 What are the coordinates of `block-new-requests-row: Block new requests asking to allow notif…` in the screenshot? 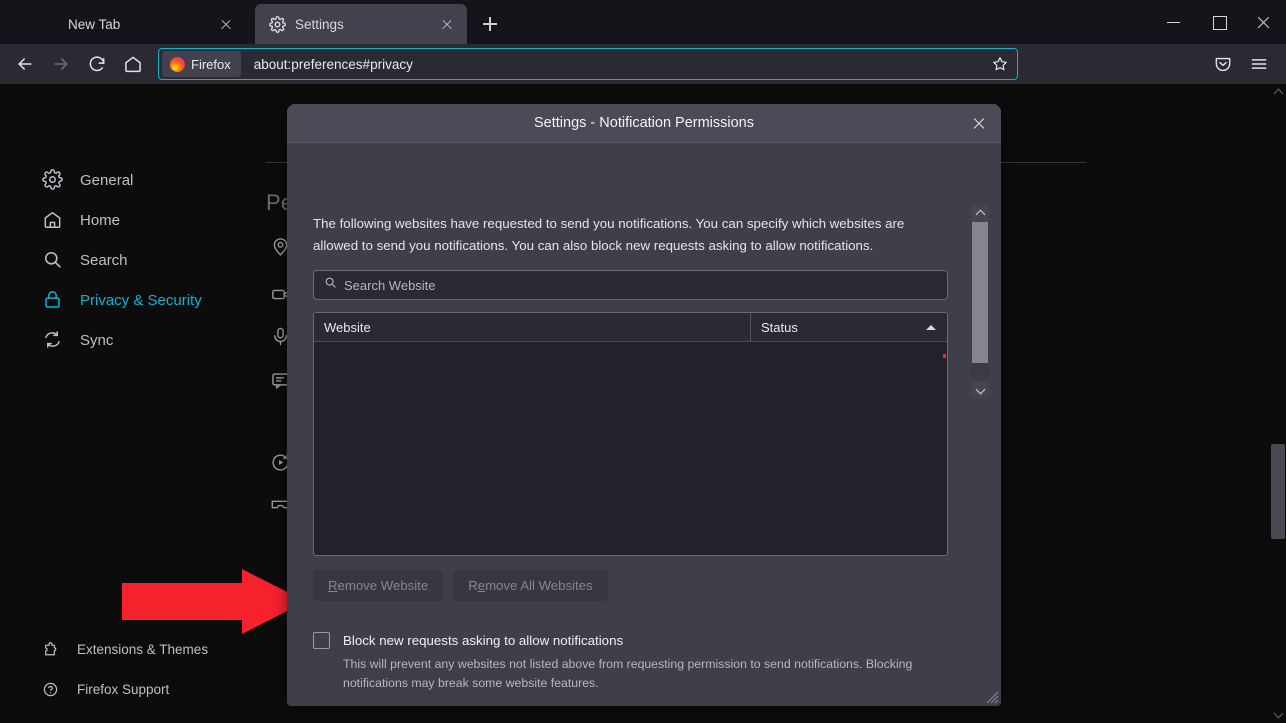 It's located at (651, 641).